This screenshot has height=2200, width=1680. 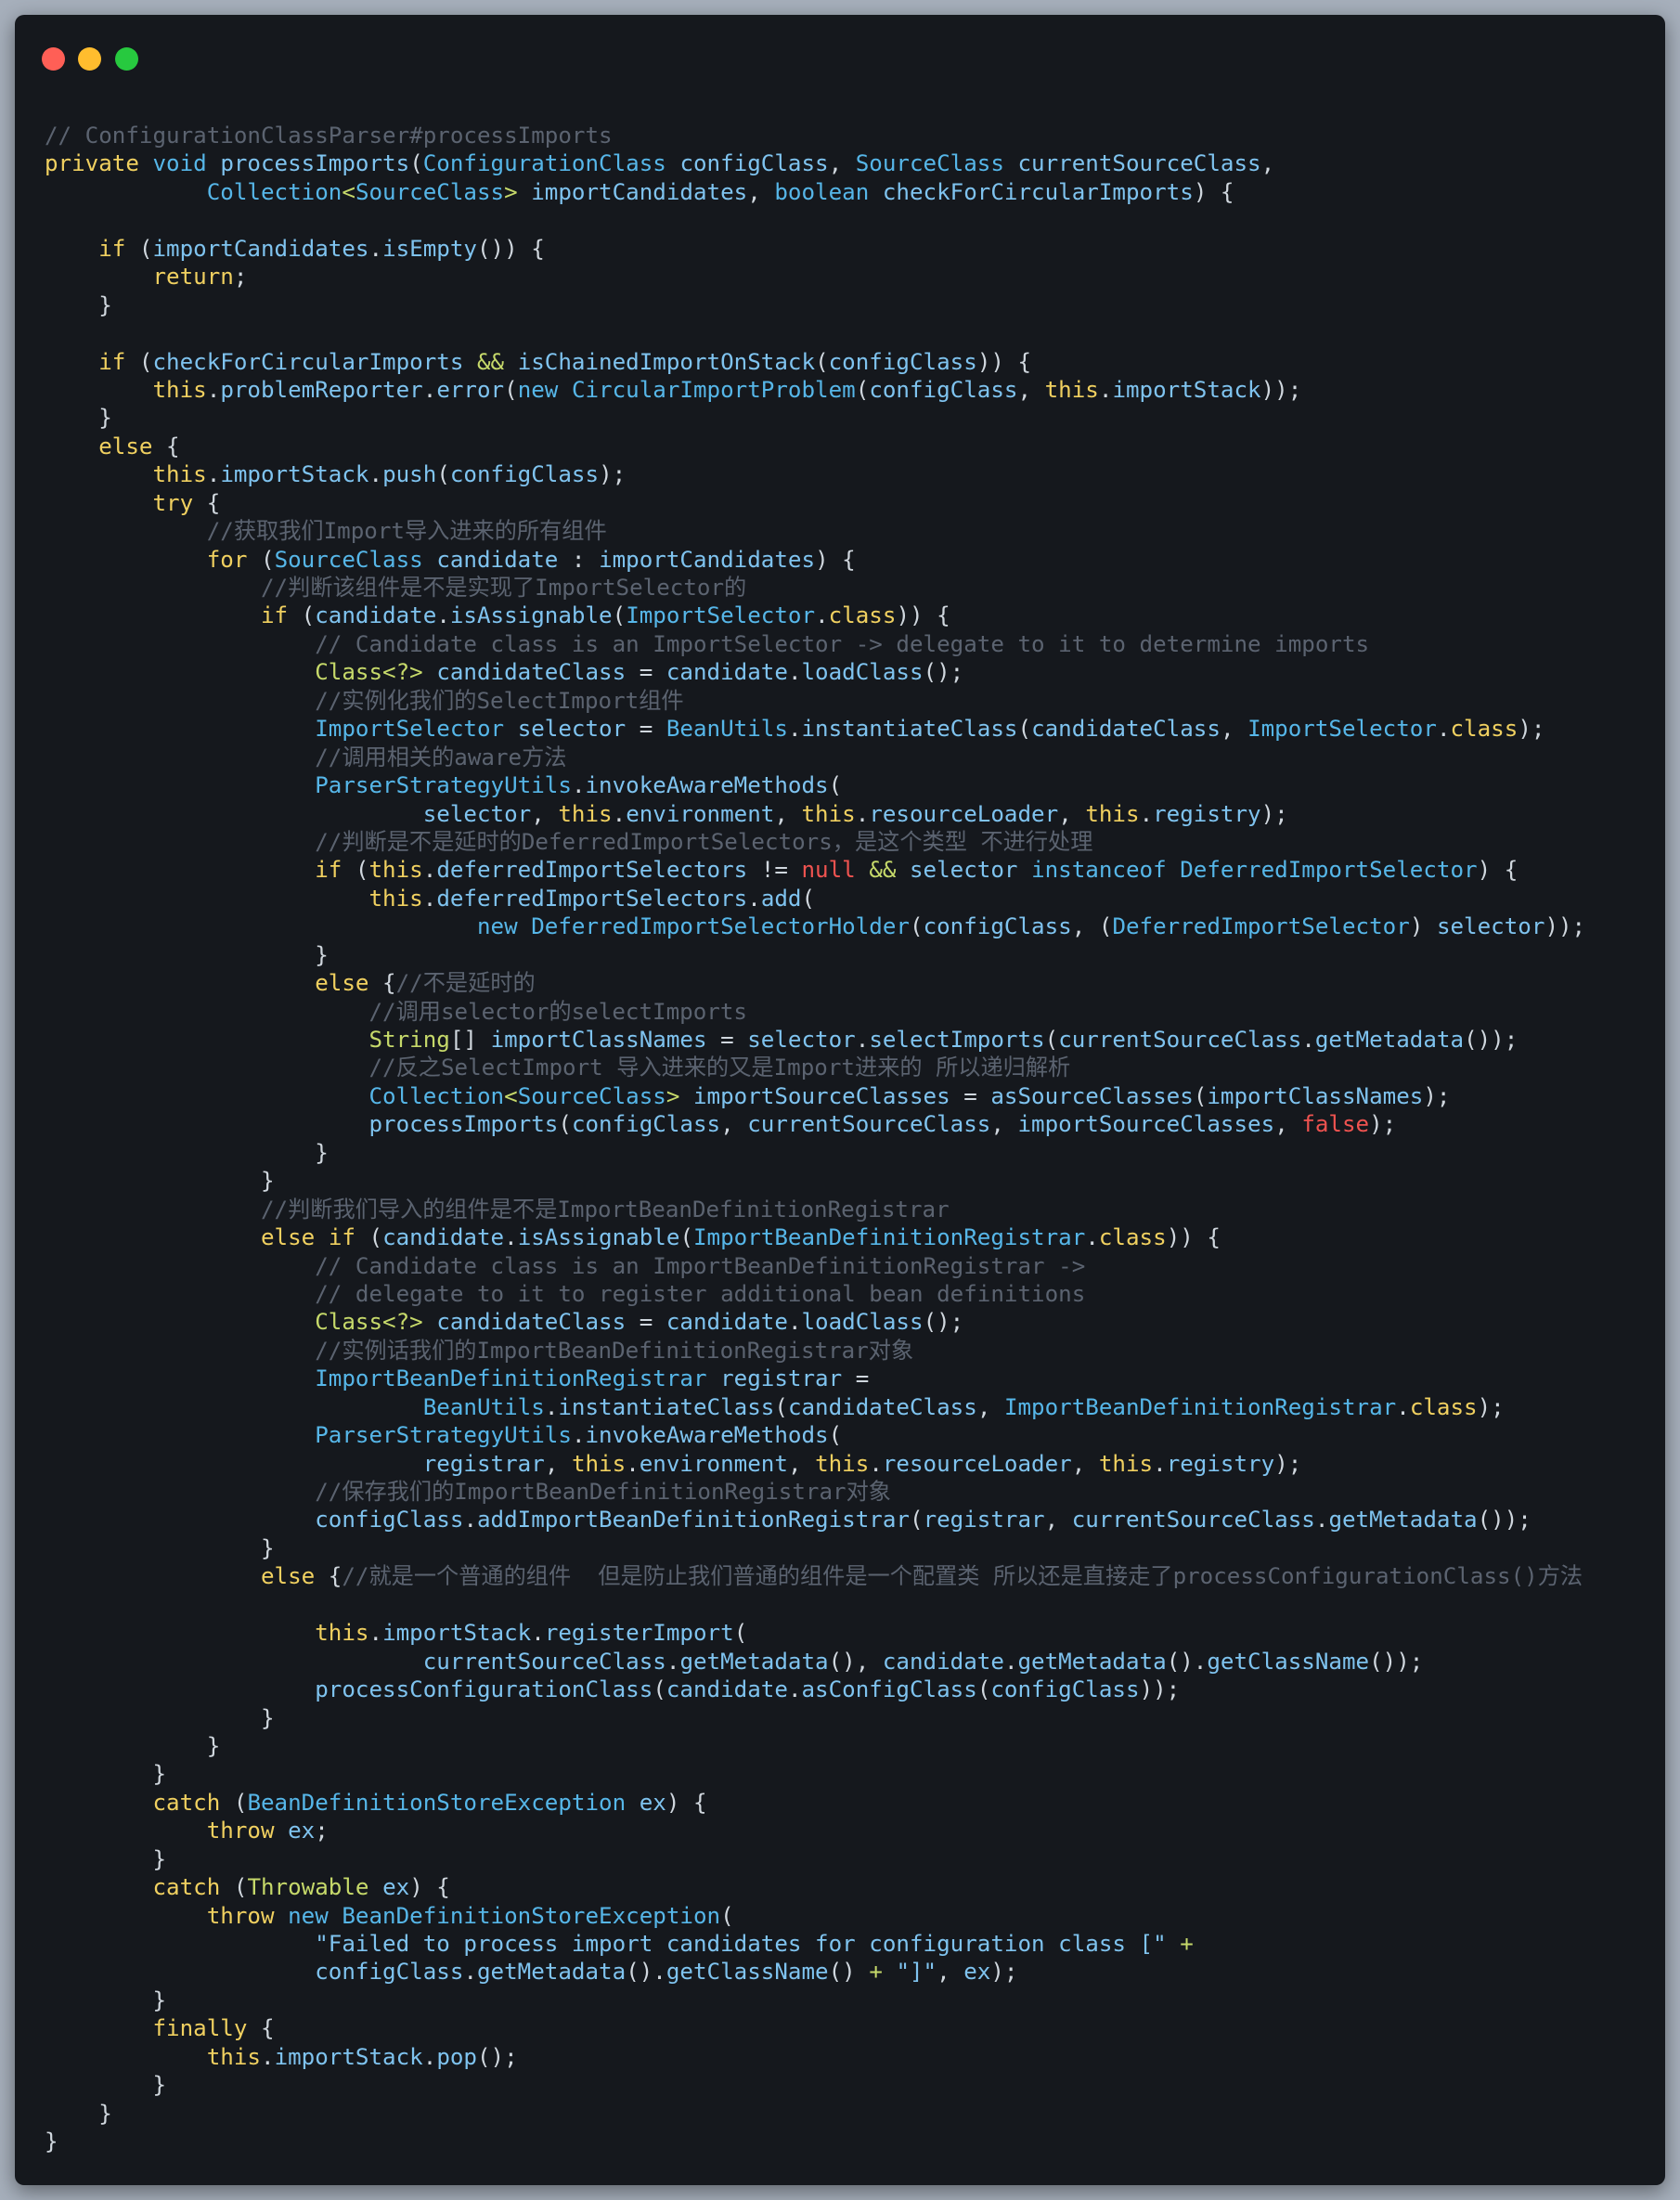 I want to click on code-token: =, so click(x=646, y=672).